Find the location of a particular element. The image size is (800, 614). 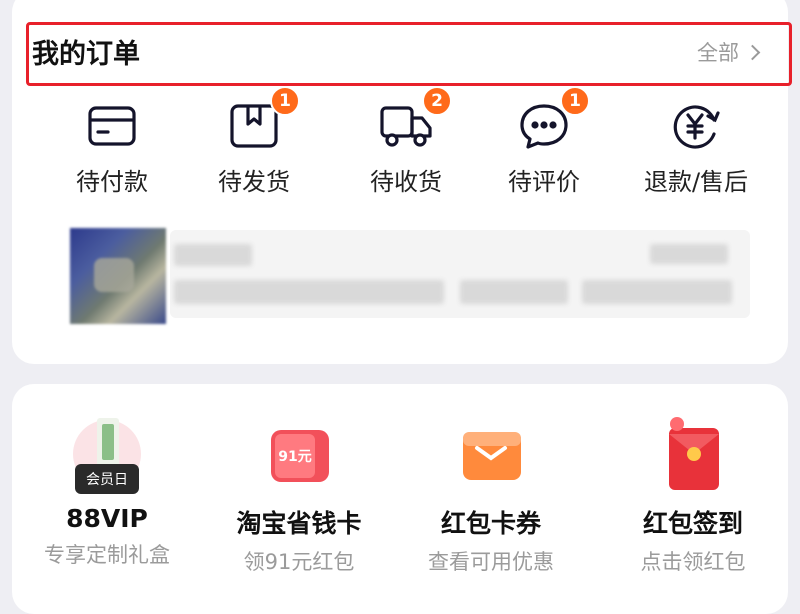

vip-icon-text: 会员日 is located at coordinates (107, 480).